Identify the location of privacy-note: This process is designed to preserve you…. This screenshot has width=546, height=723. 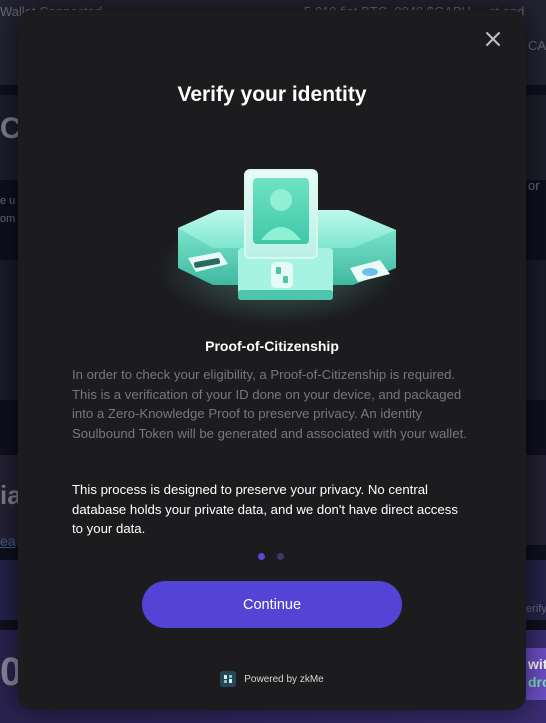
(265, 509).